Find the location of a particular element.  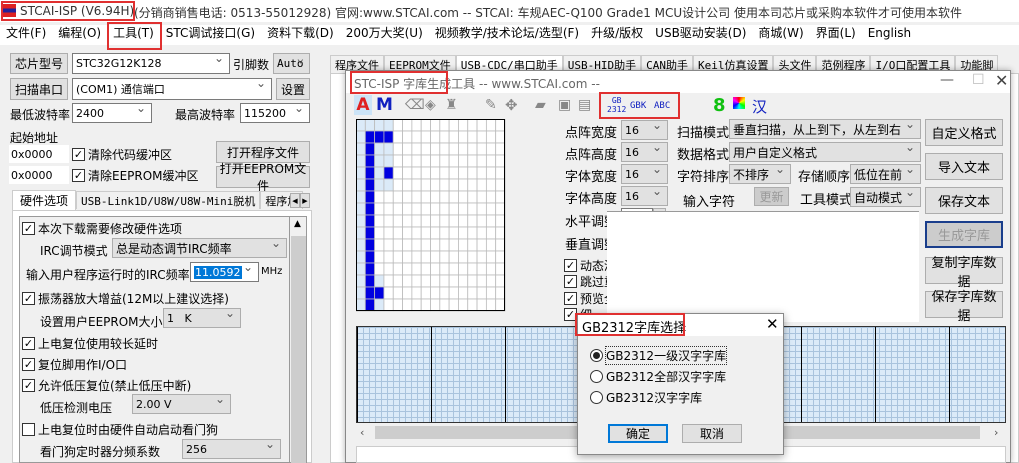

cancel-button: 取消 is located at coordinates (712, 433).